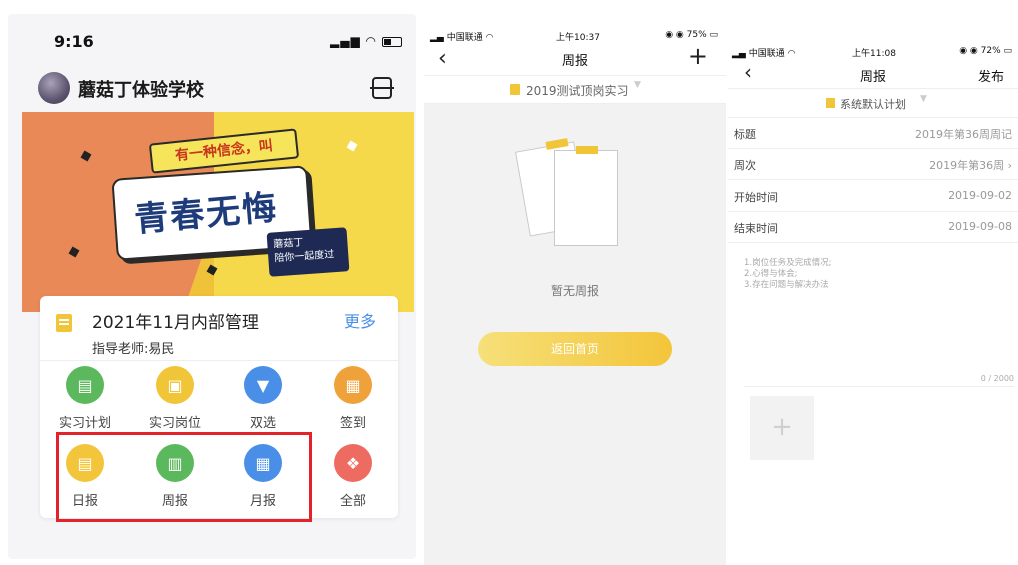  I want to click on school-logo, so click(54, 88).